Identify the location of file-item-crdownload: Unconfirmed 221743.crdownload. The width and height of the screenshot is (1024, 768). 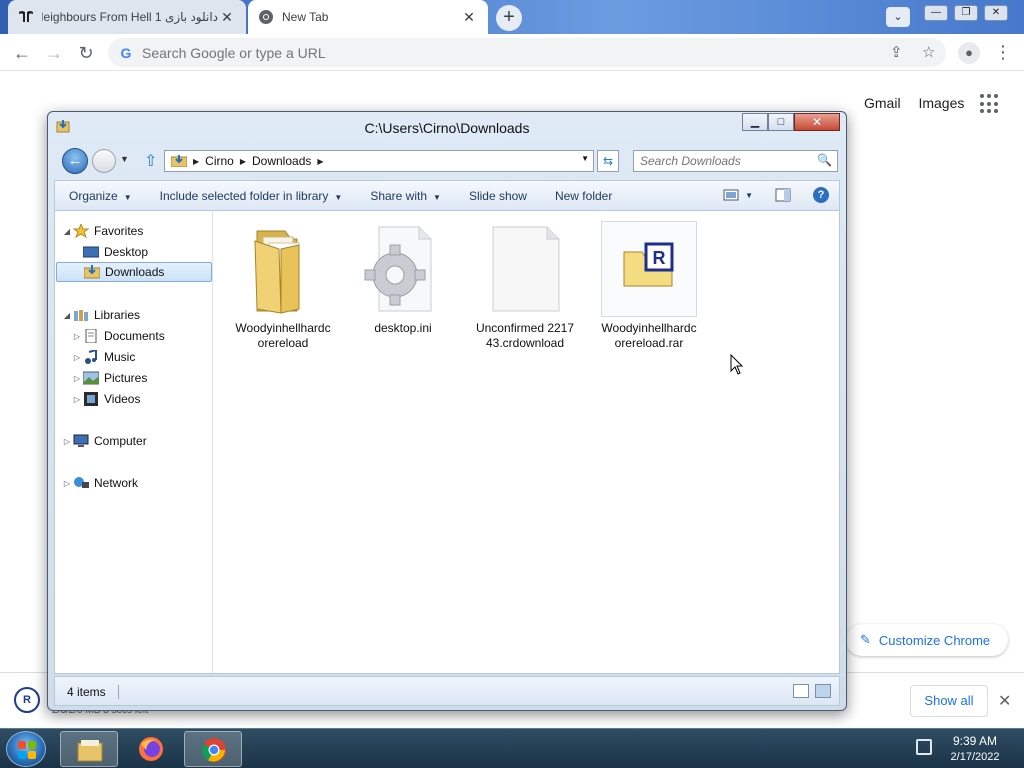
(525, 286).